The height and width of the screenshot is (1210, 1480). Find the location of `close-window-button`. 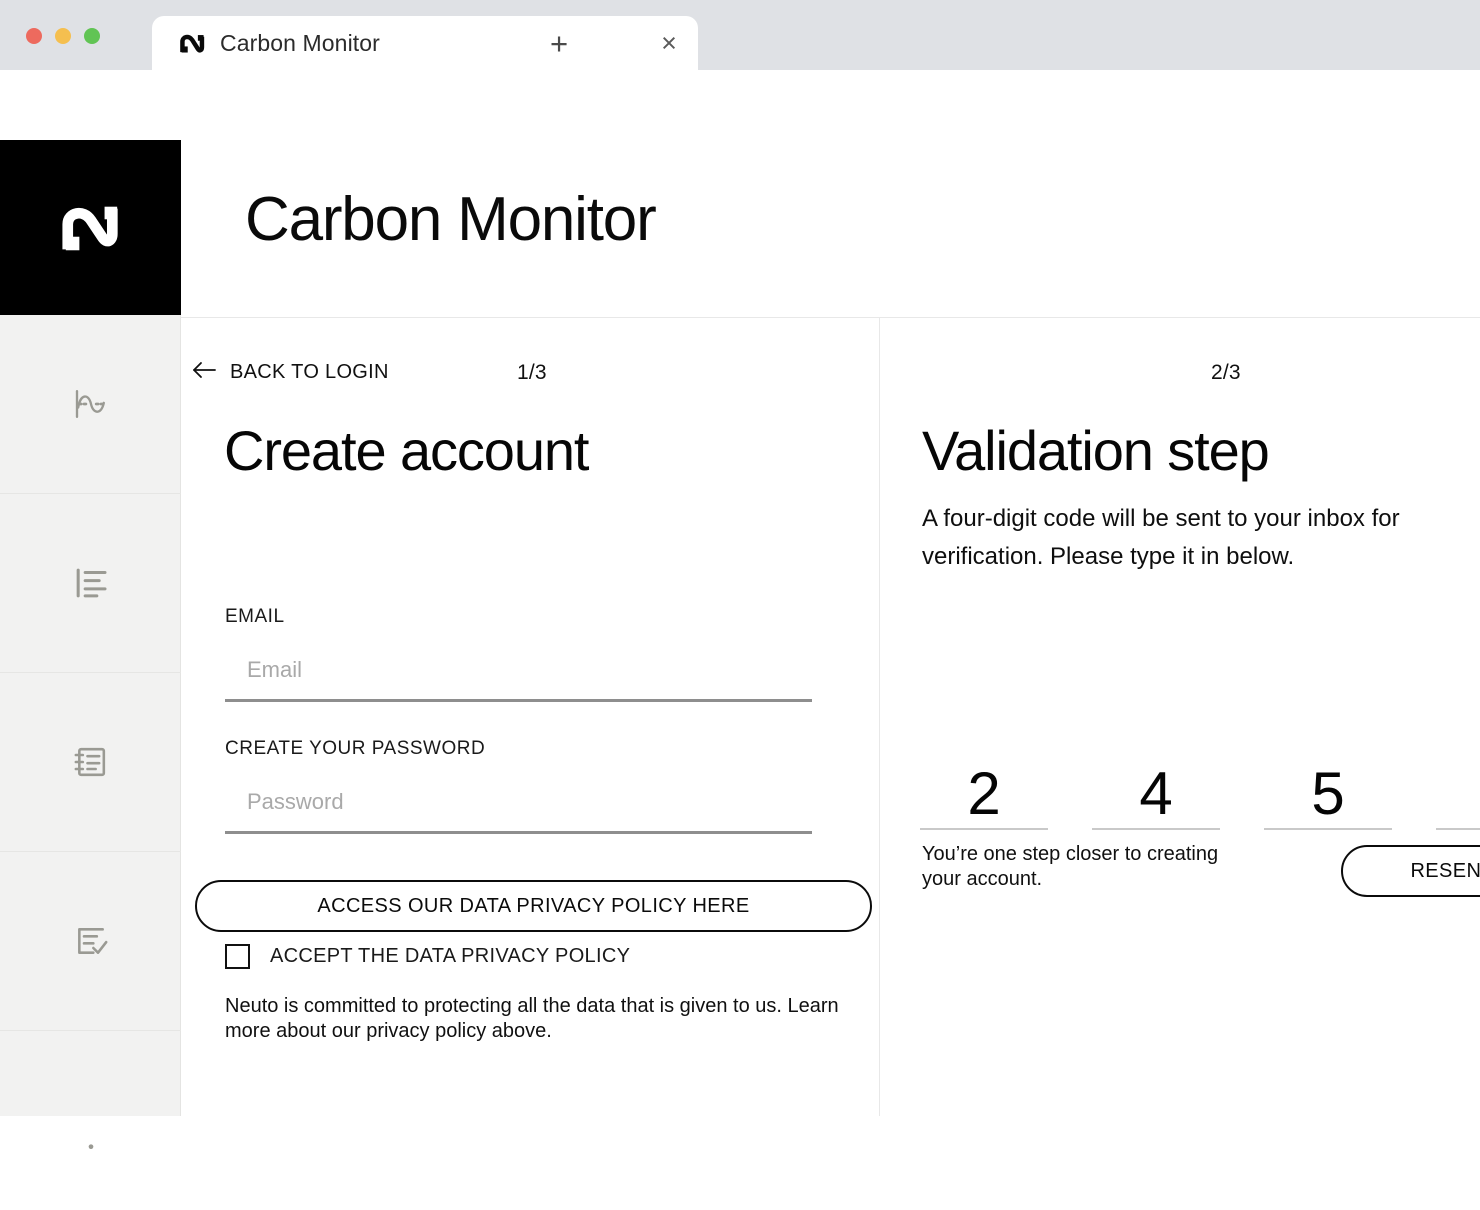

close-window-button is located at coordinates (34, 36).